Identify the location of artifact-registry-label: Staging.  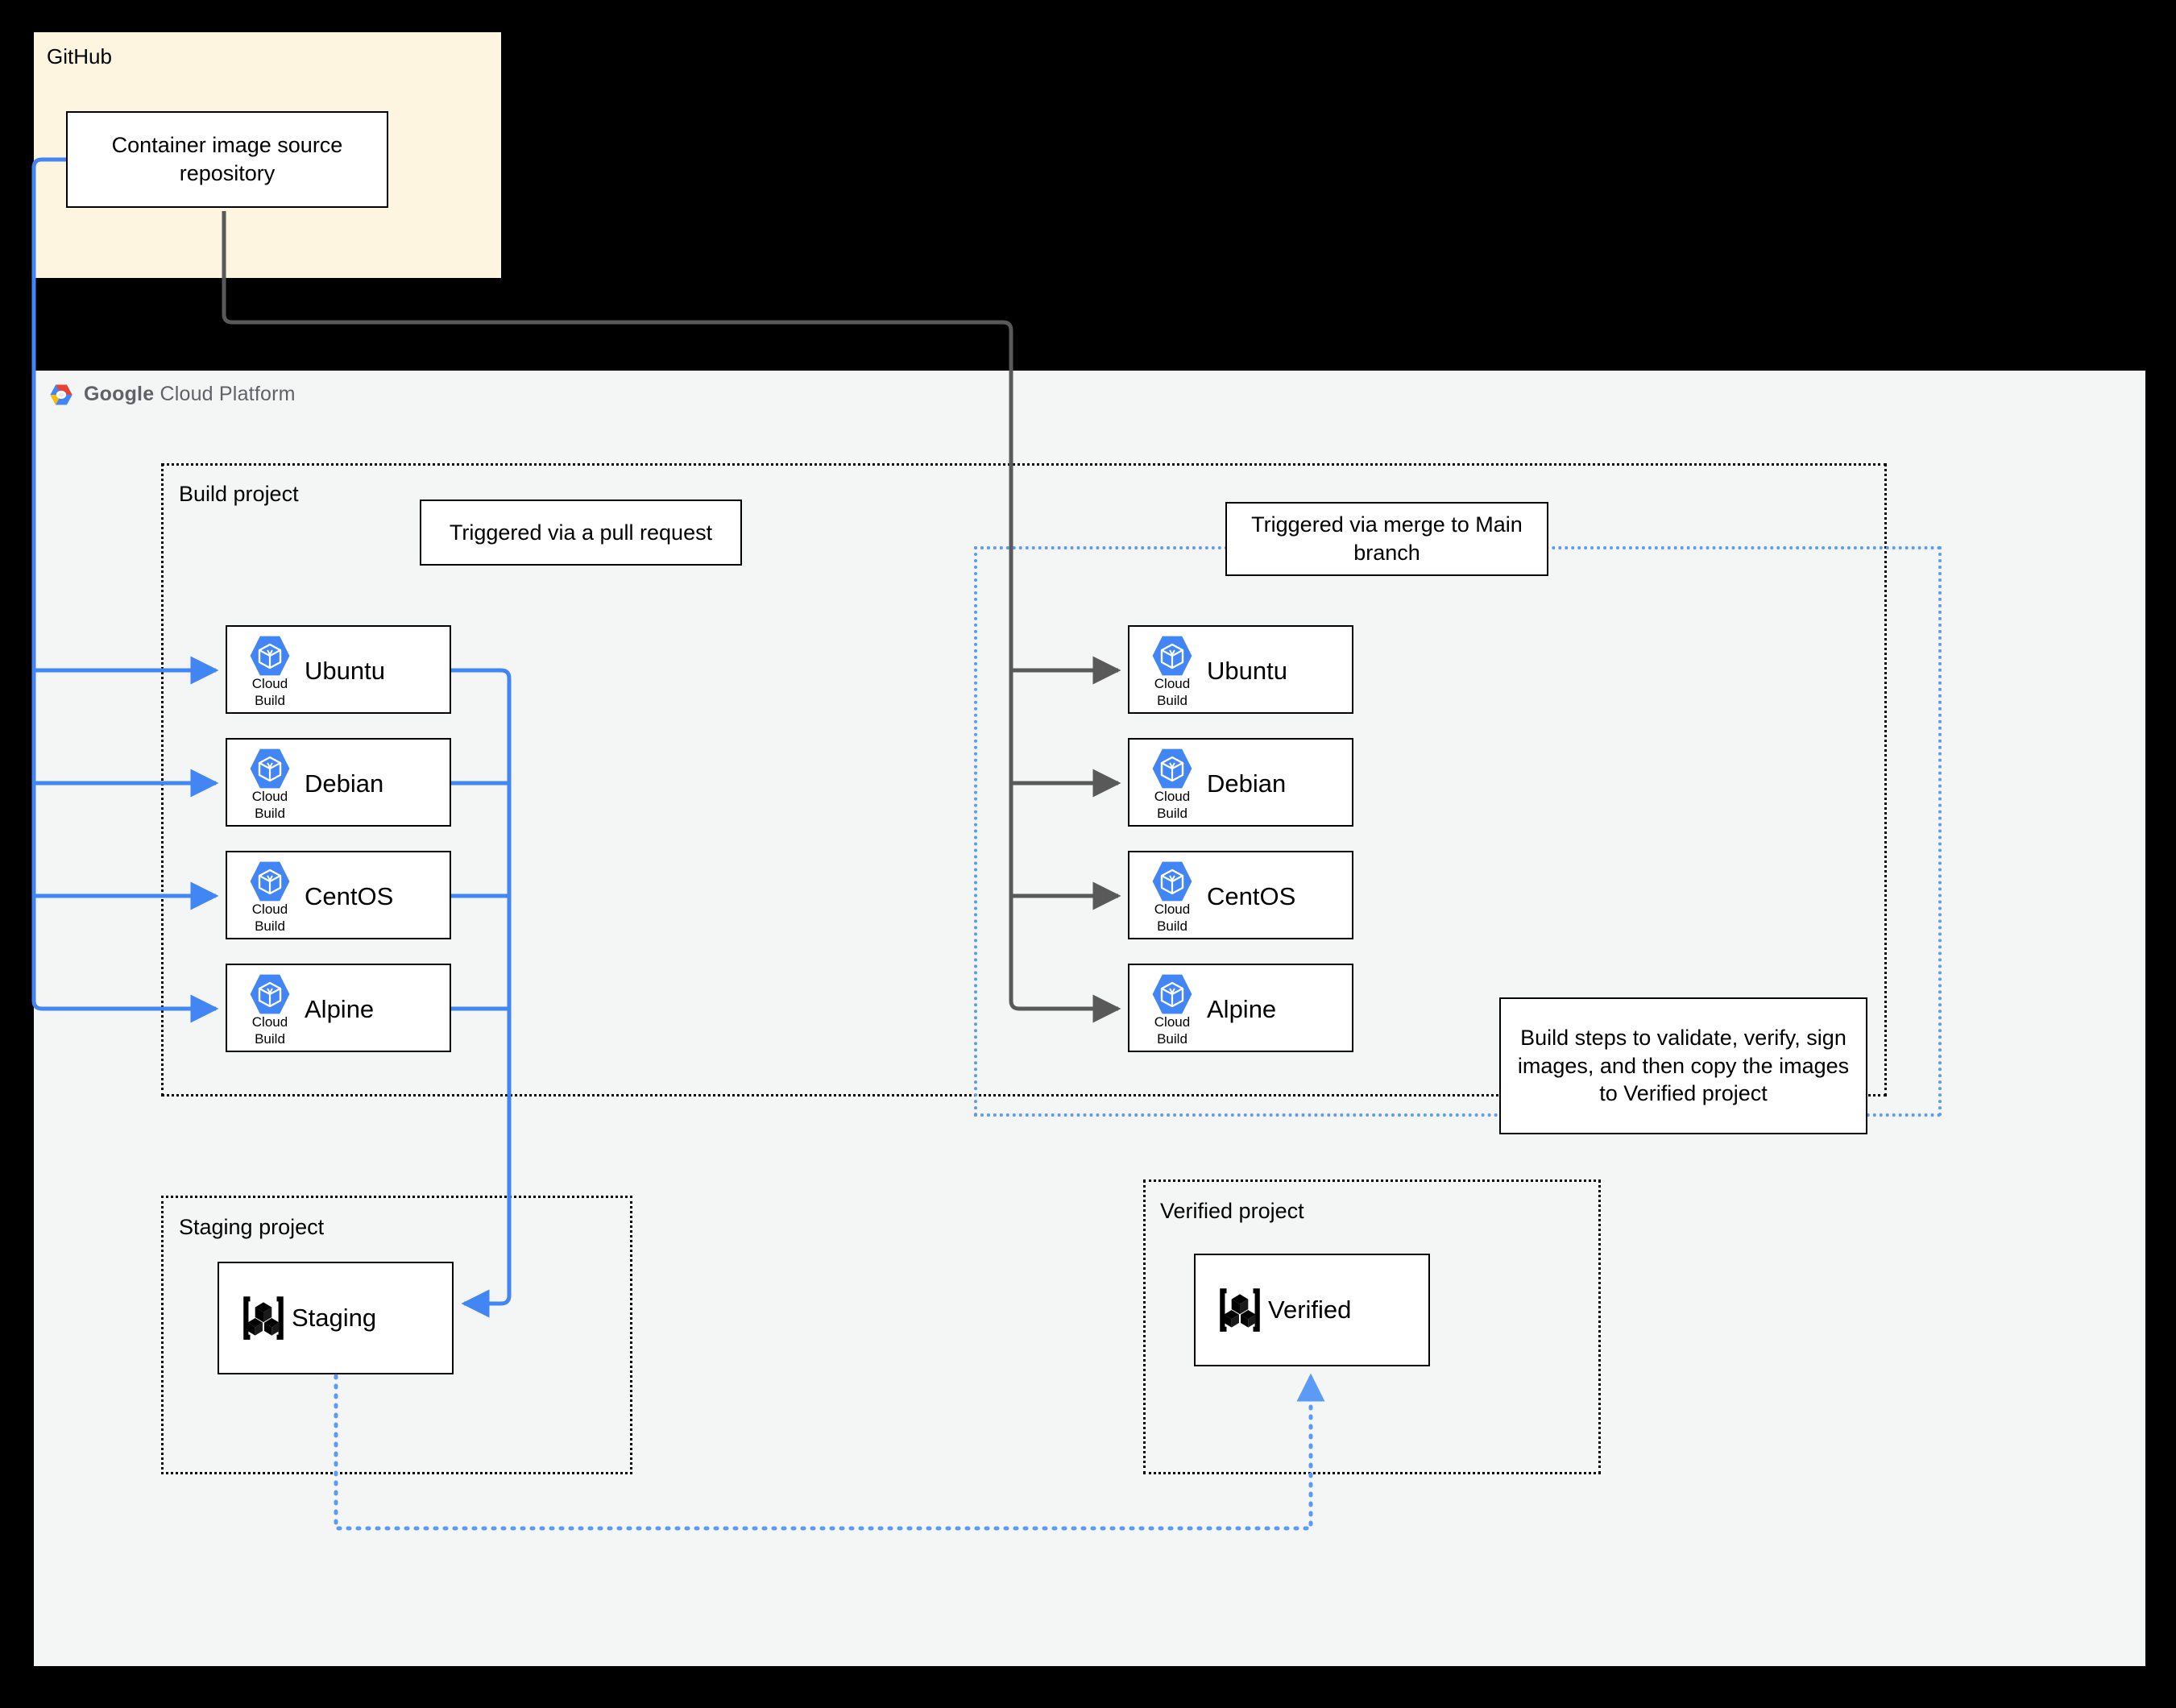
(334, 1318).